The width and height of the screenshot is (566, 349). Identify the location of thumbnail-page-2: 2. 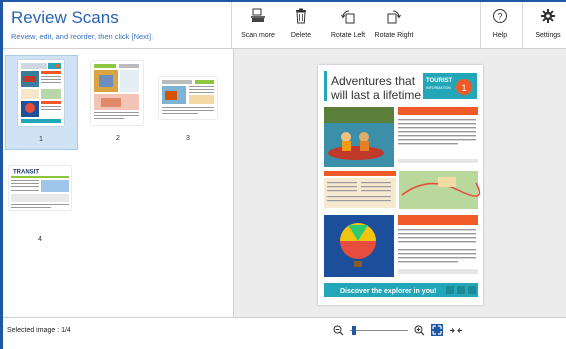
(118, 101).